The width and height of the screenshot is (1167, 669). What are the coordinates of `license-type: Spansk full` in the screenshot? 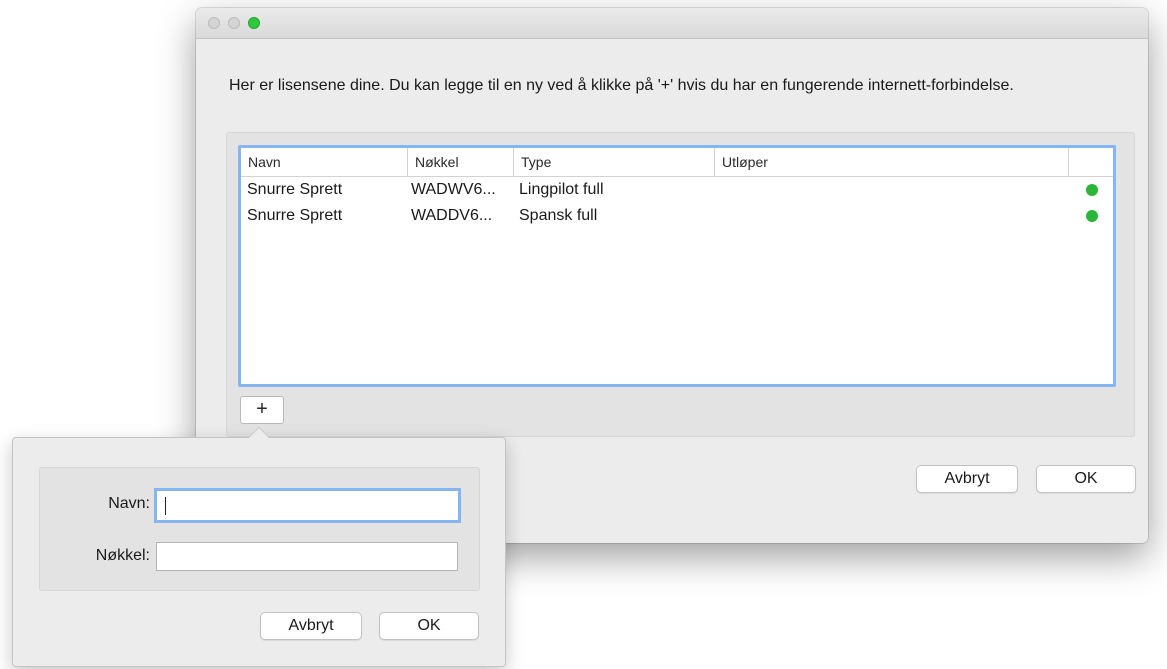 It's located at (558, 215).